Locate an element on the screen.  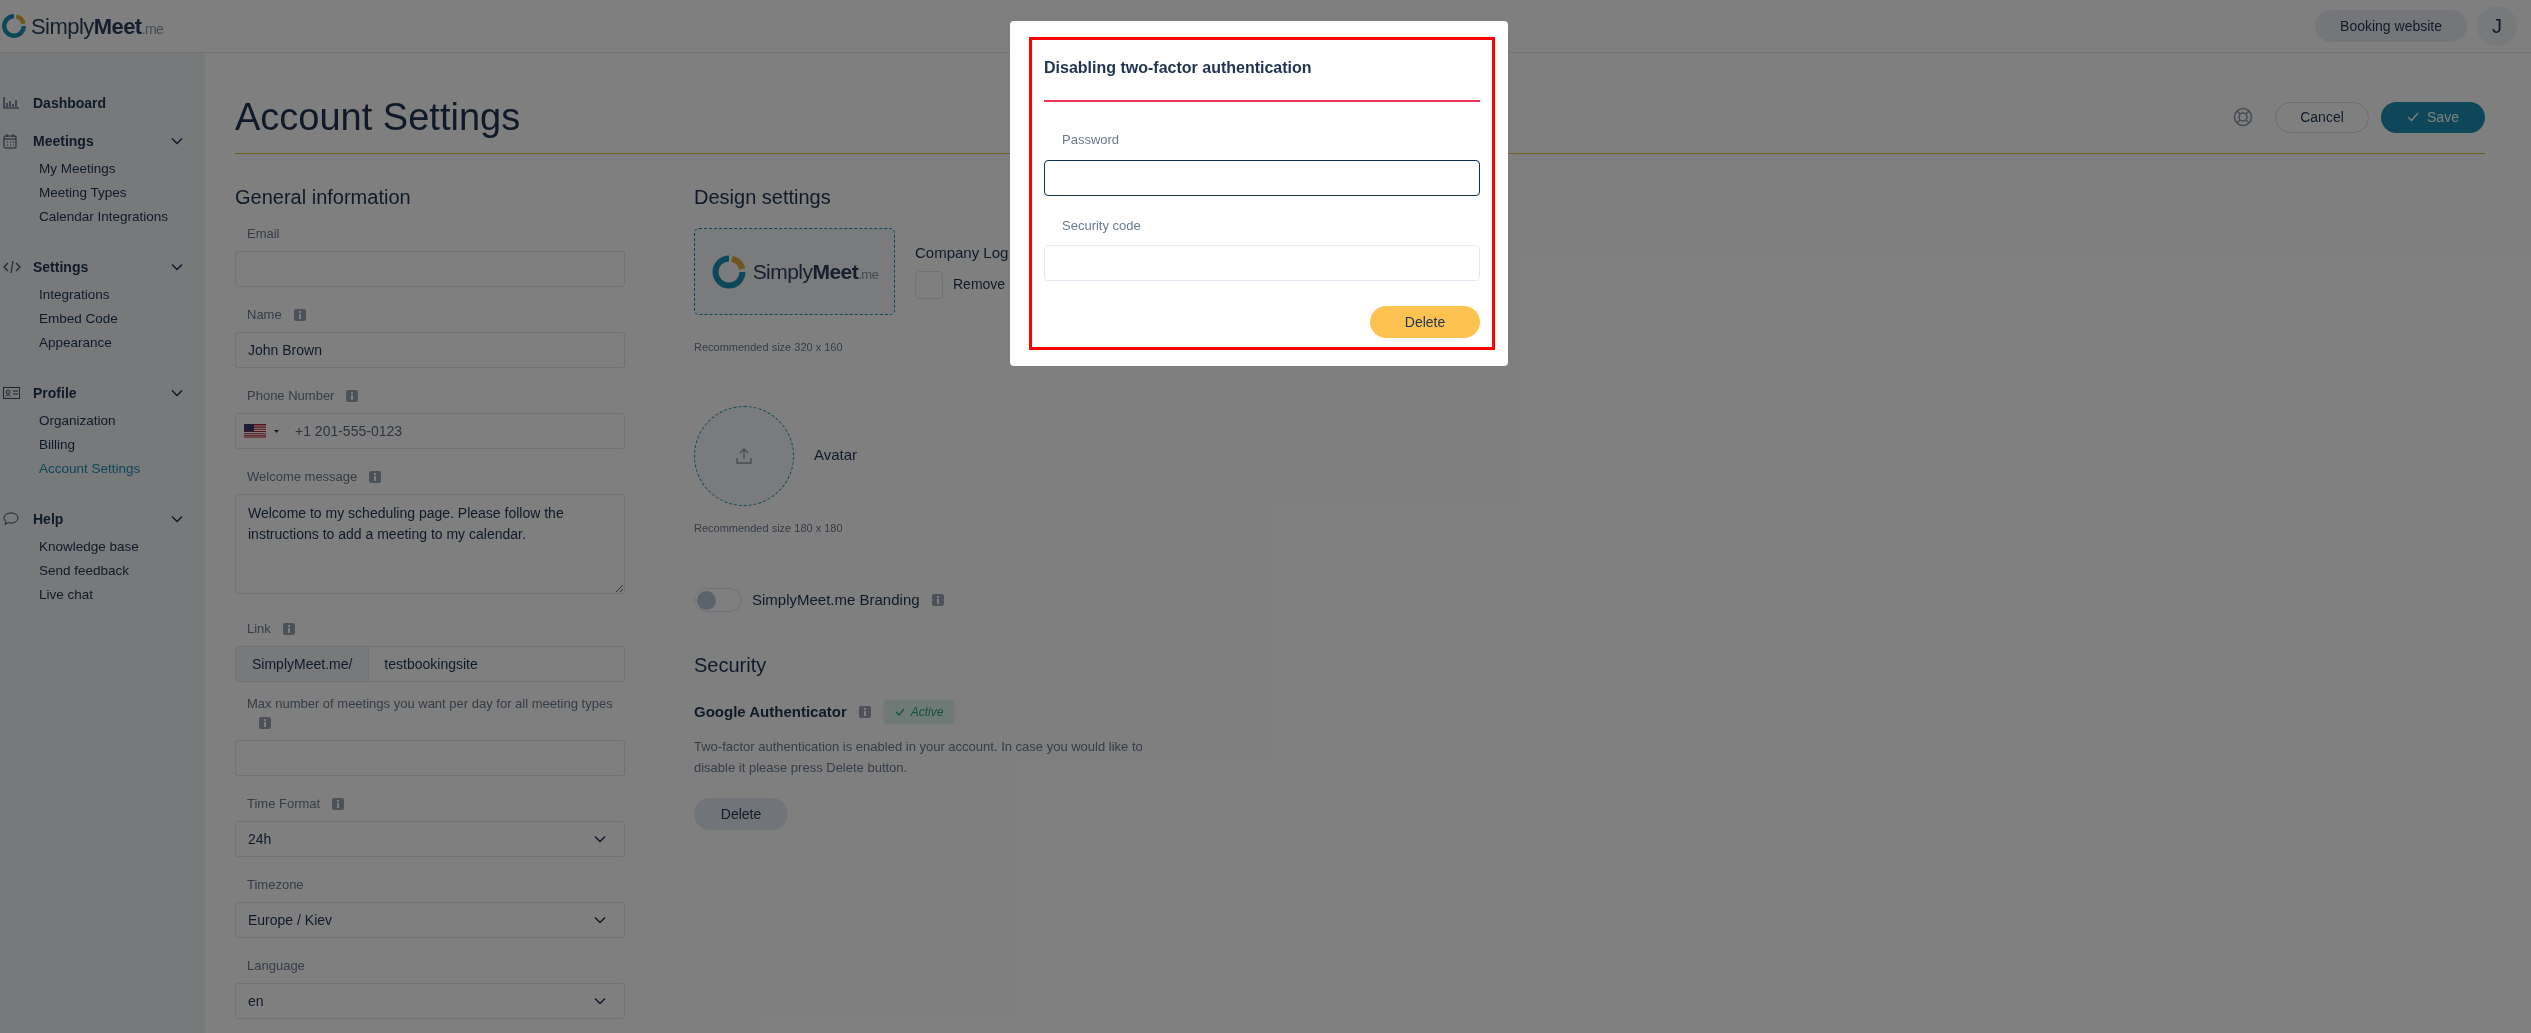
select-field: 24h is located at coordinates (430, 839).